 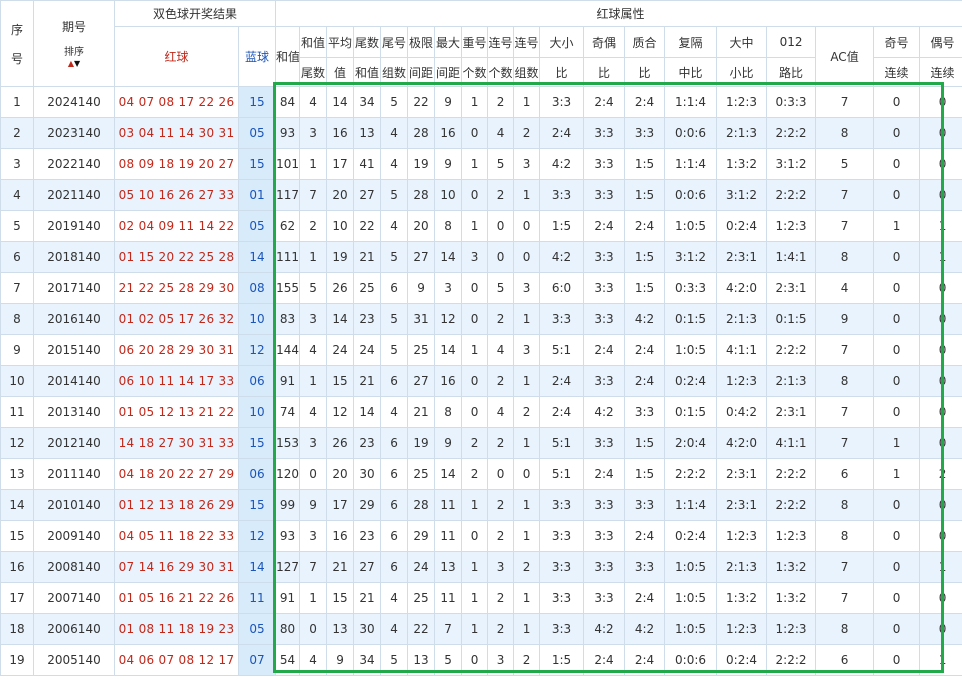 I want to click on seq-cell: 13, so click(x=17, y=474).